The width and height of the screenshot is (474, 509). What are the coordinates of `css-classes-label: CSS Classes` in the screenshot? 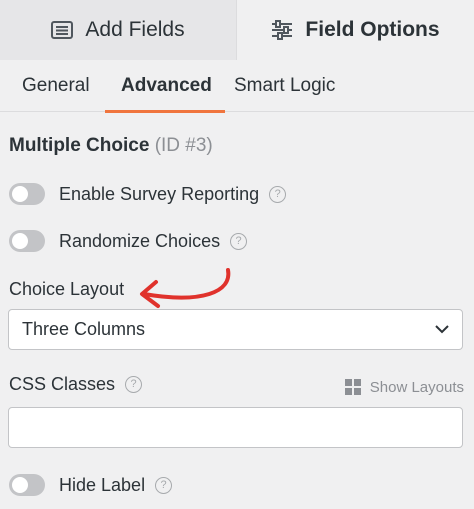 It's located at (62, 384).